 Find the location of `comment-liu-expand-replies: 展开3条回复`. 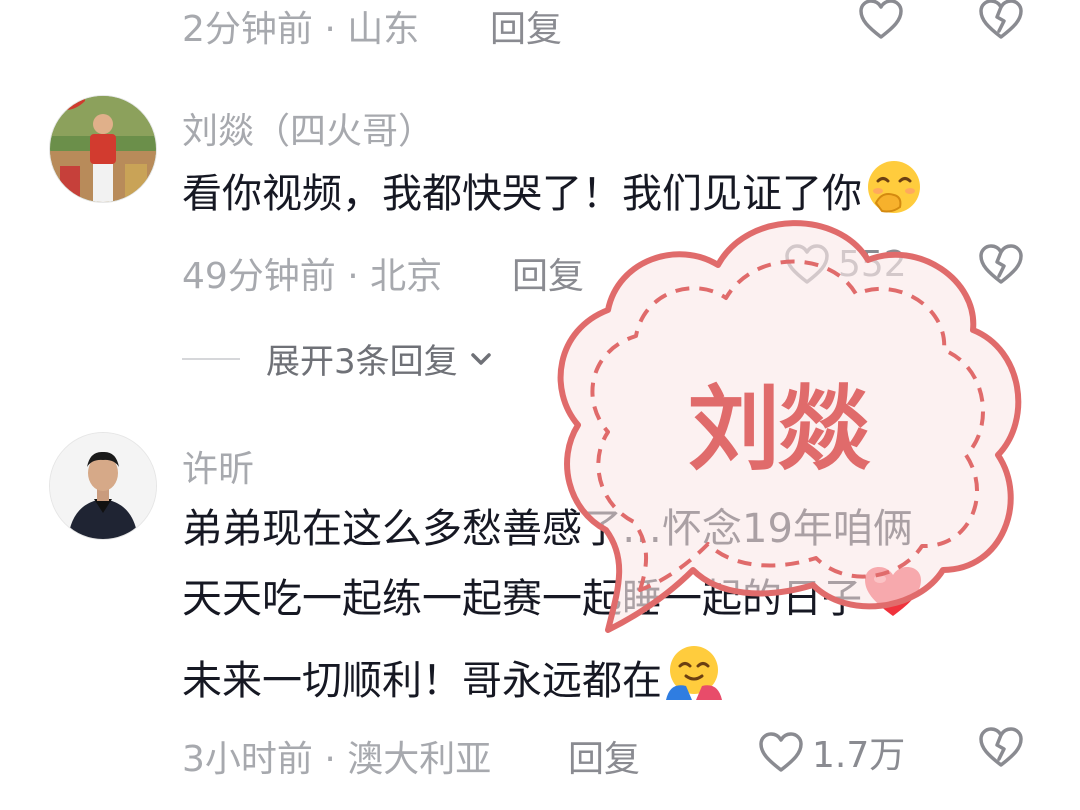

comment-liu-expand-replies: 展开3条回复 is located at coordinates (339, 358).